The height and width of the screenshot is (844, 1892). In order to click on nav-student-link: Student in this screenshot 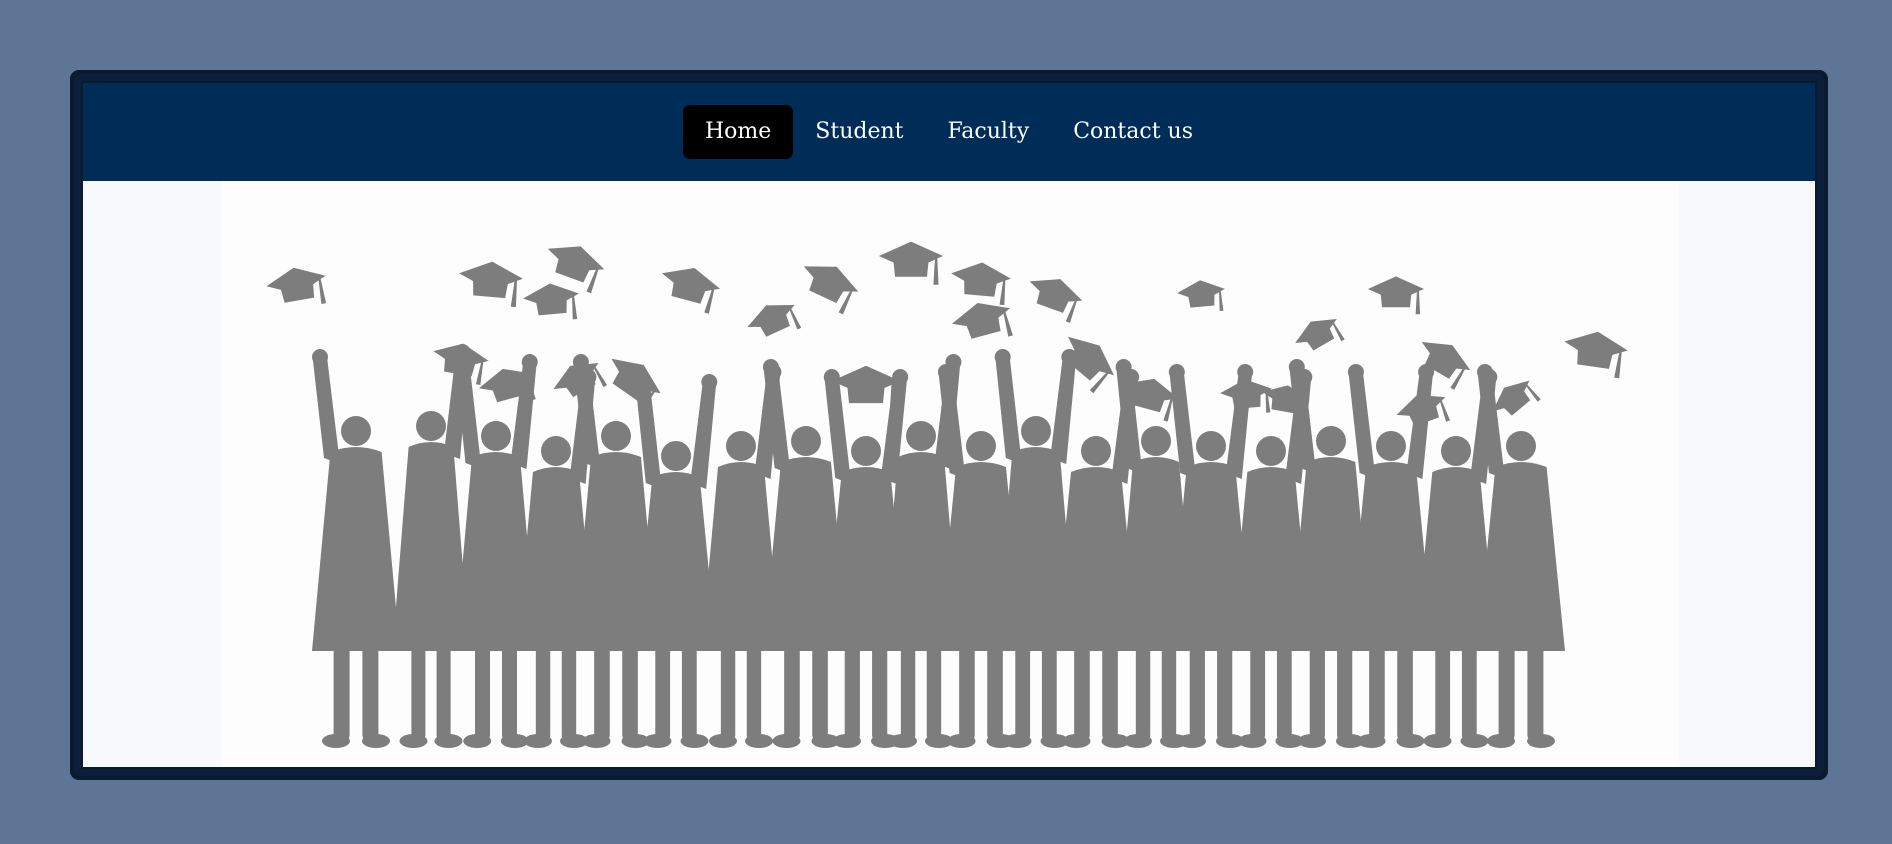, I will do `click(859, 132)`.